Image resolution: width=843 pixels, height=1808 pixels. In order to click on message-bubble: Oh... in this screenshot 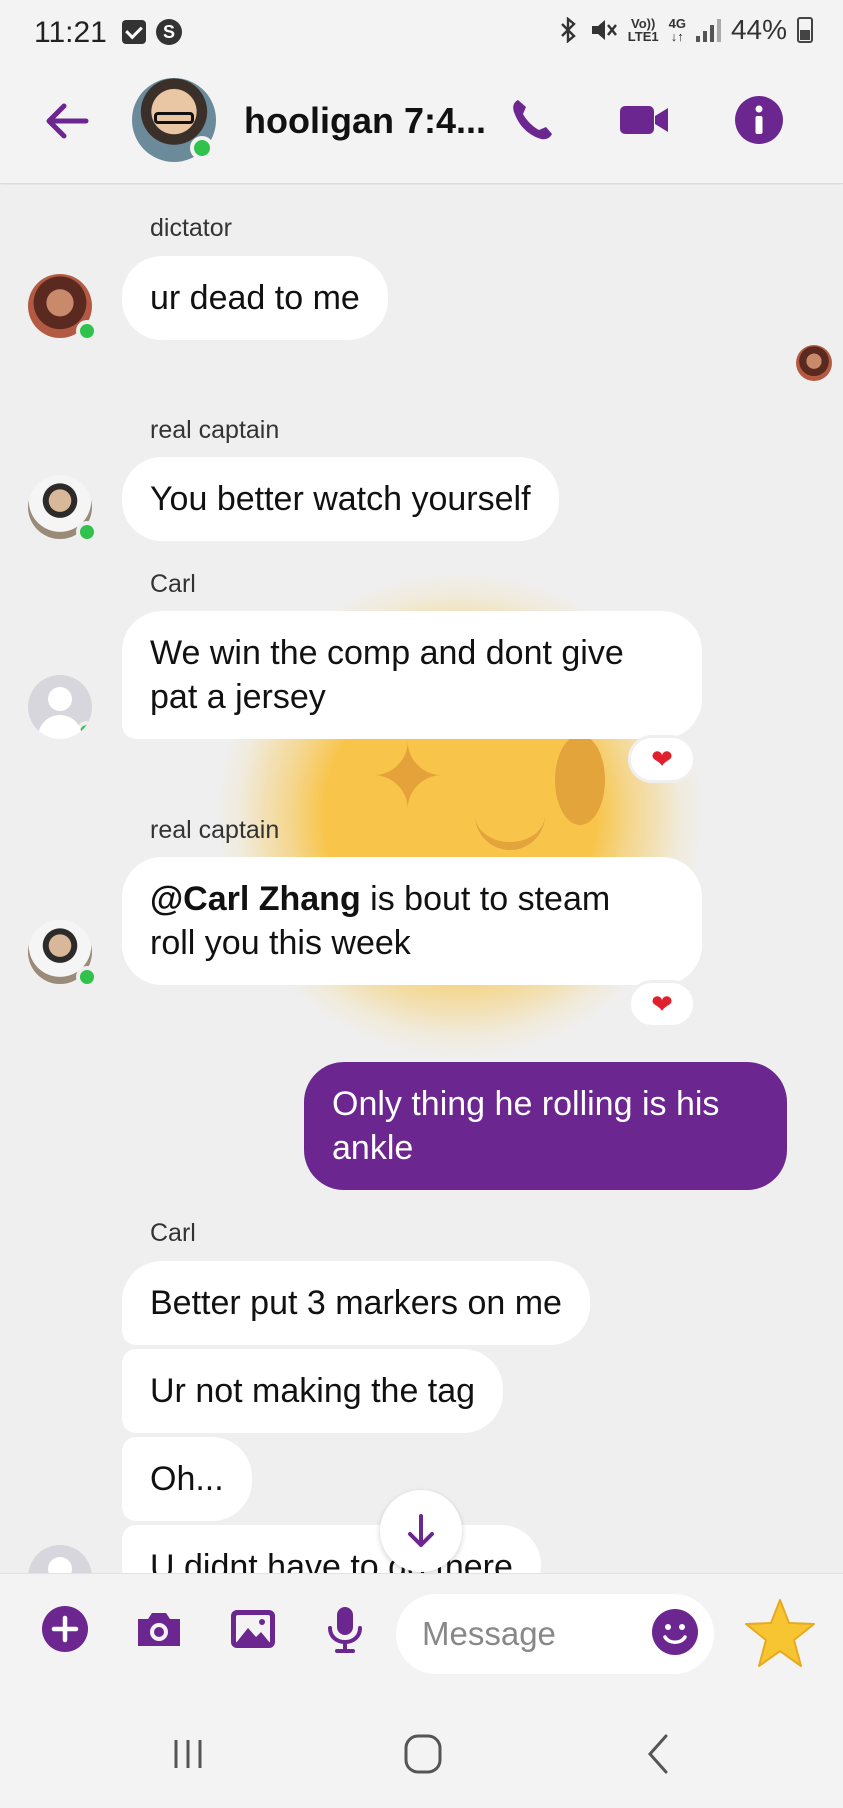, I will do `click(187, 1479)`.